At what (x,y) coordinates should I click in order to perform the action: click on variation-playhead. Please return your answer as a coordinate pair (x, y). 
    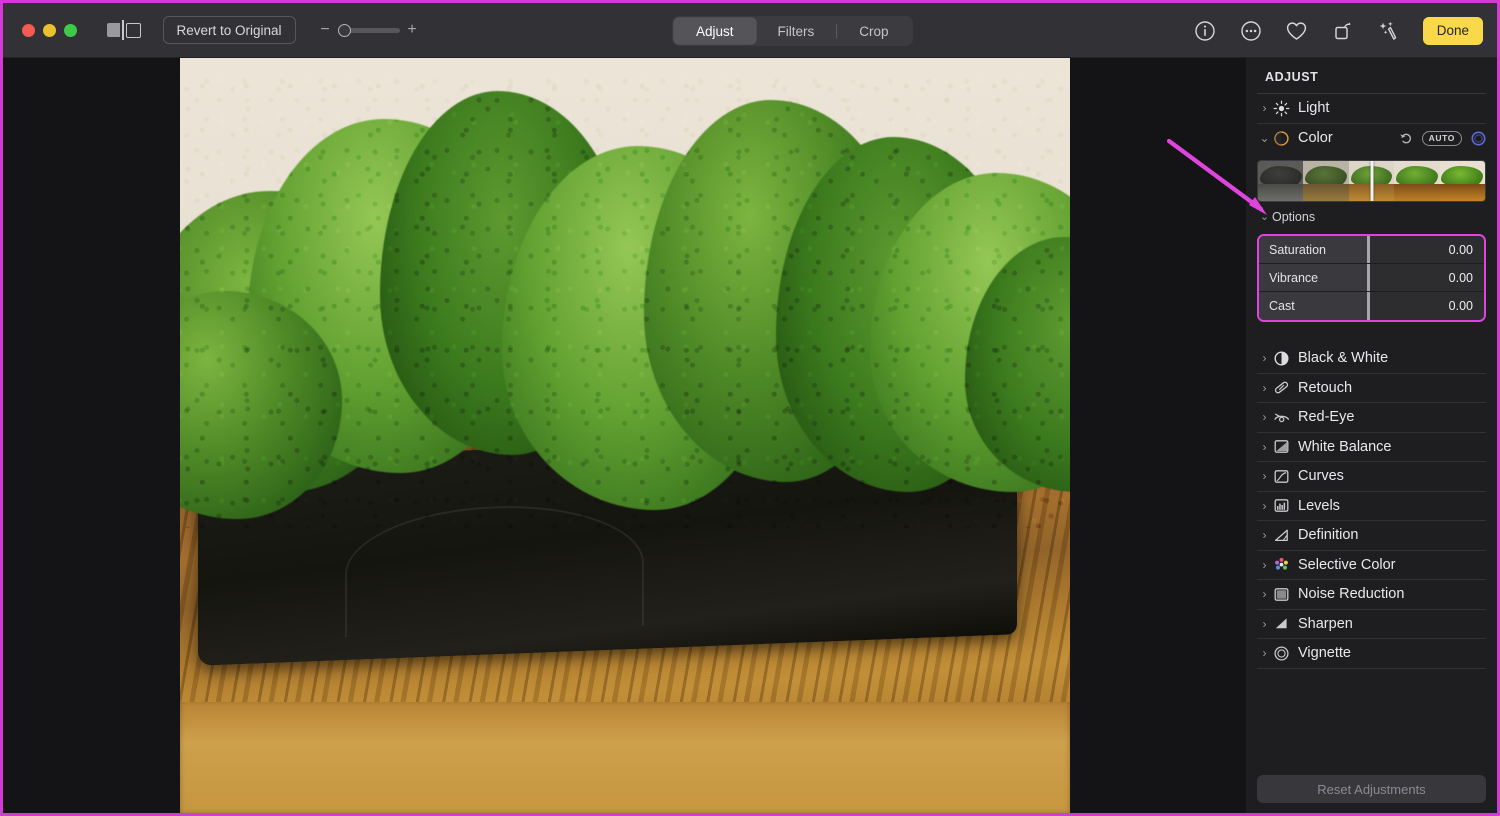
    Looking at the image, I should click on (1371, 181).